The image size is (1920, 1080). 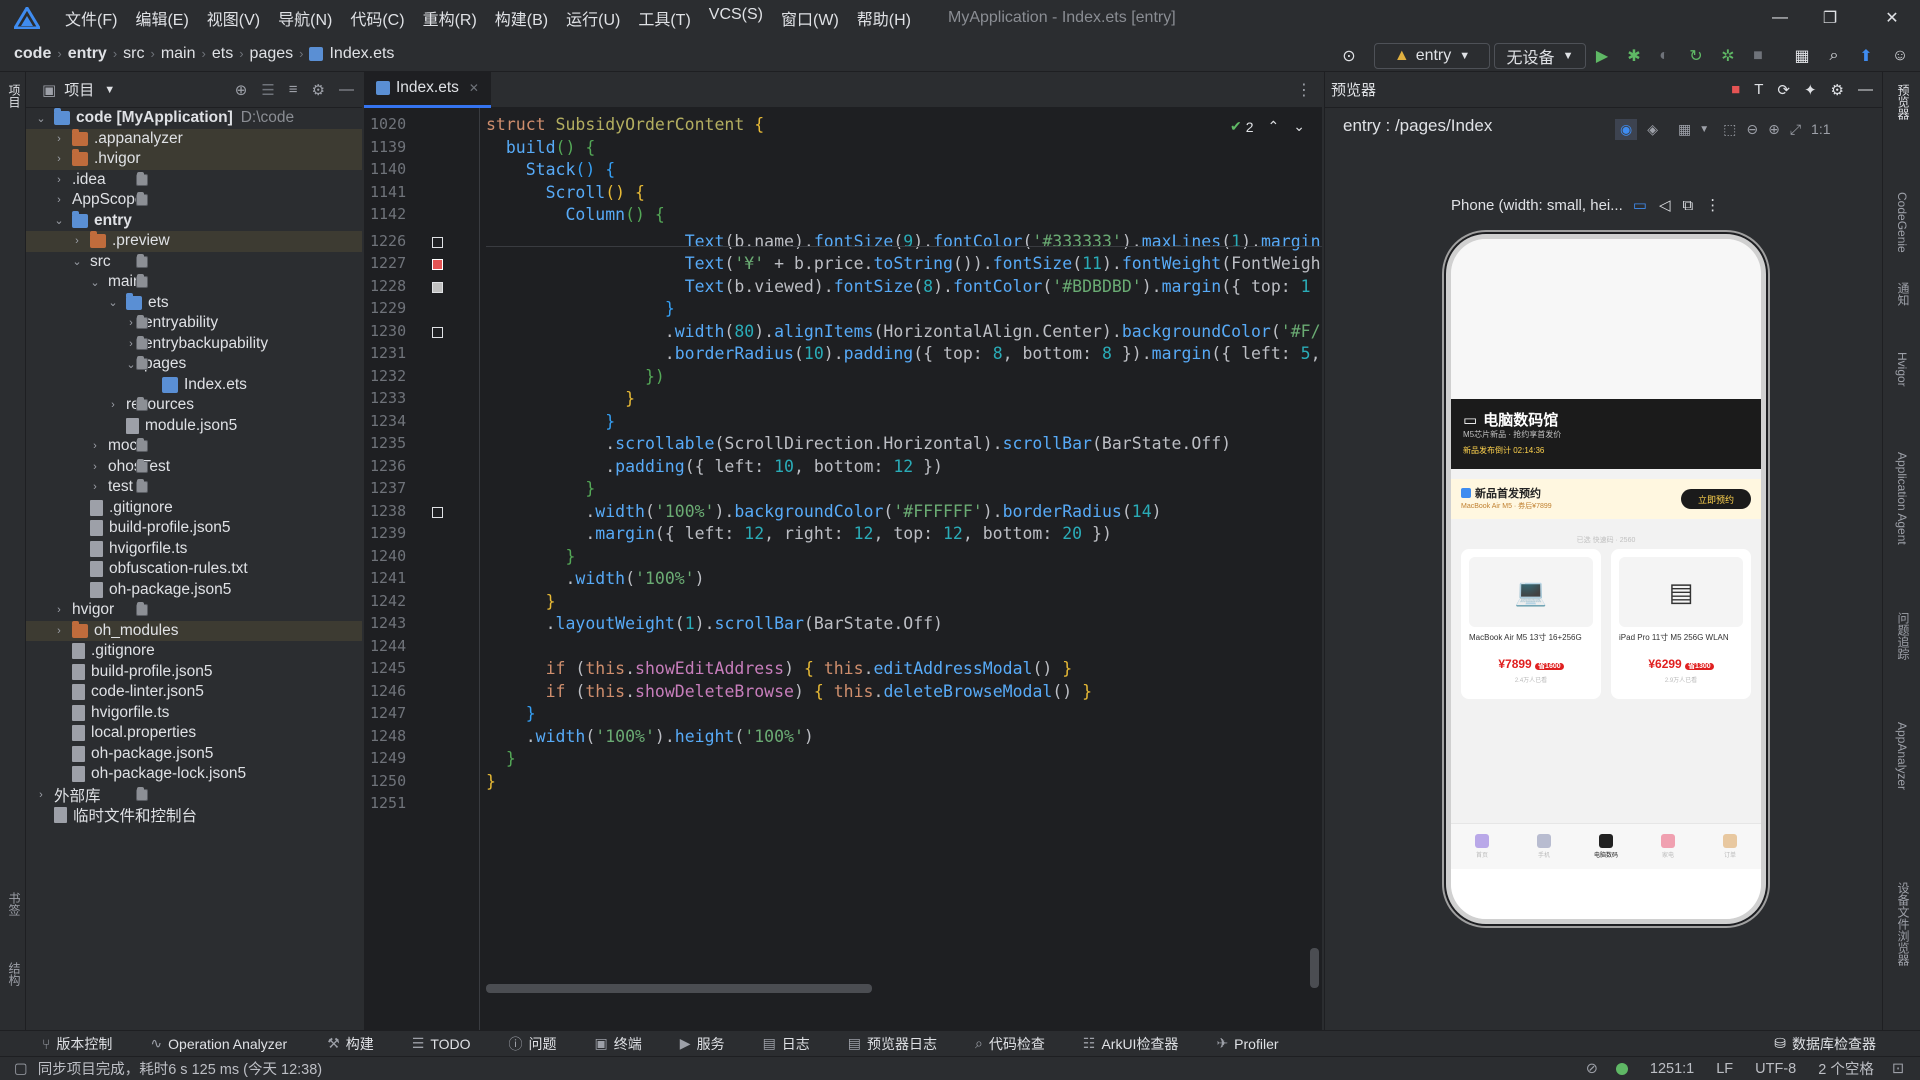 What do you see at coordinates (1834, 56) in the screenshot?
I see `search-icon: ⌕` at bounding box center [1834, 56].